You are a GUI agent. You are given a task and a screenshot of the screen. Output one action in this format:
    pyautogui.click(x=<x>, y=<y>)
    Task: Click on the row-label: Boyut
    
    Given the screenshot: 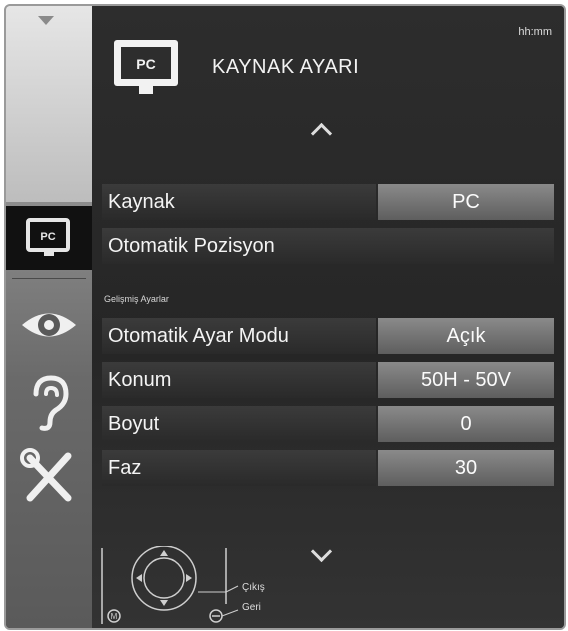 What is the action you would take?
    pyautogui.click(x=239, y=424)
    